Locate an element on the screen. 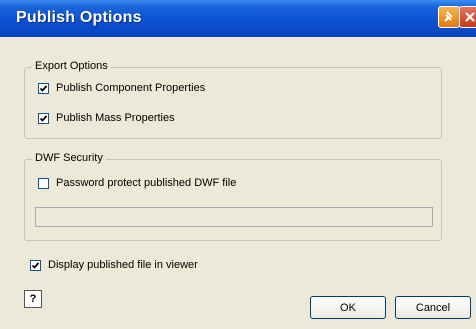 The image size is (476, 329). publish-mass-properties-label: Publish Mass Properties is located at coordinates (115, 118).